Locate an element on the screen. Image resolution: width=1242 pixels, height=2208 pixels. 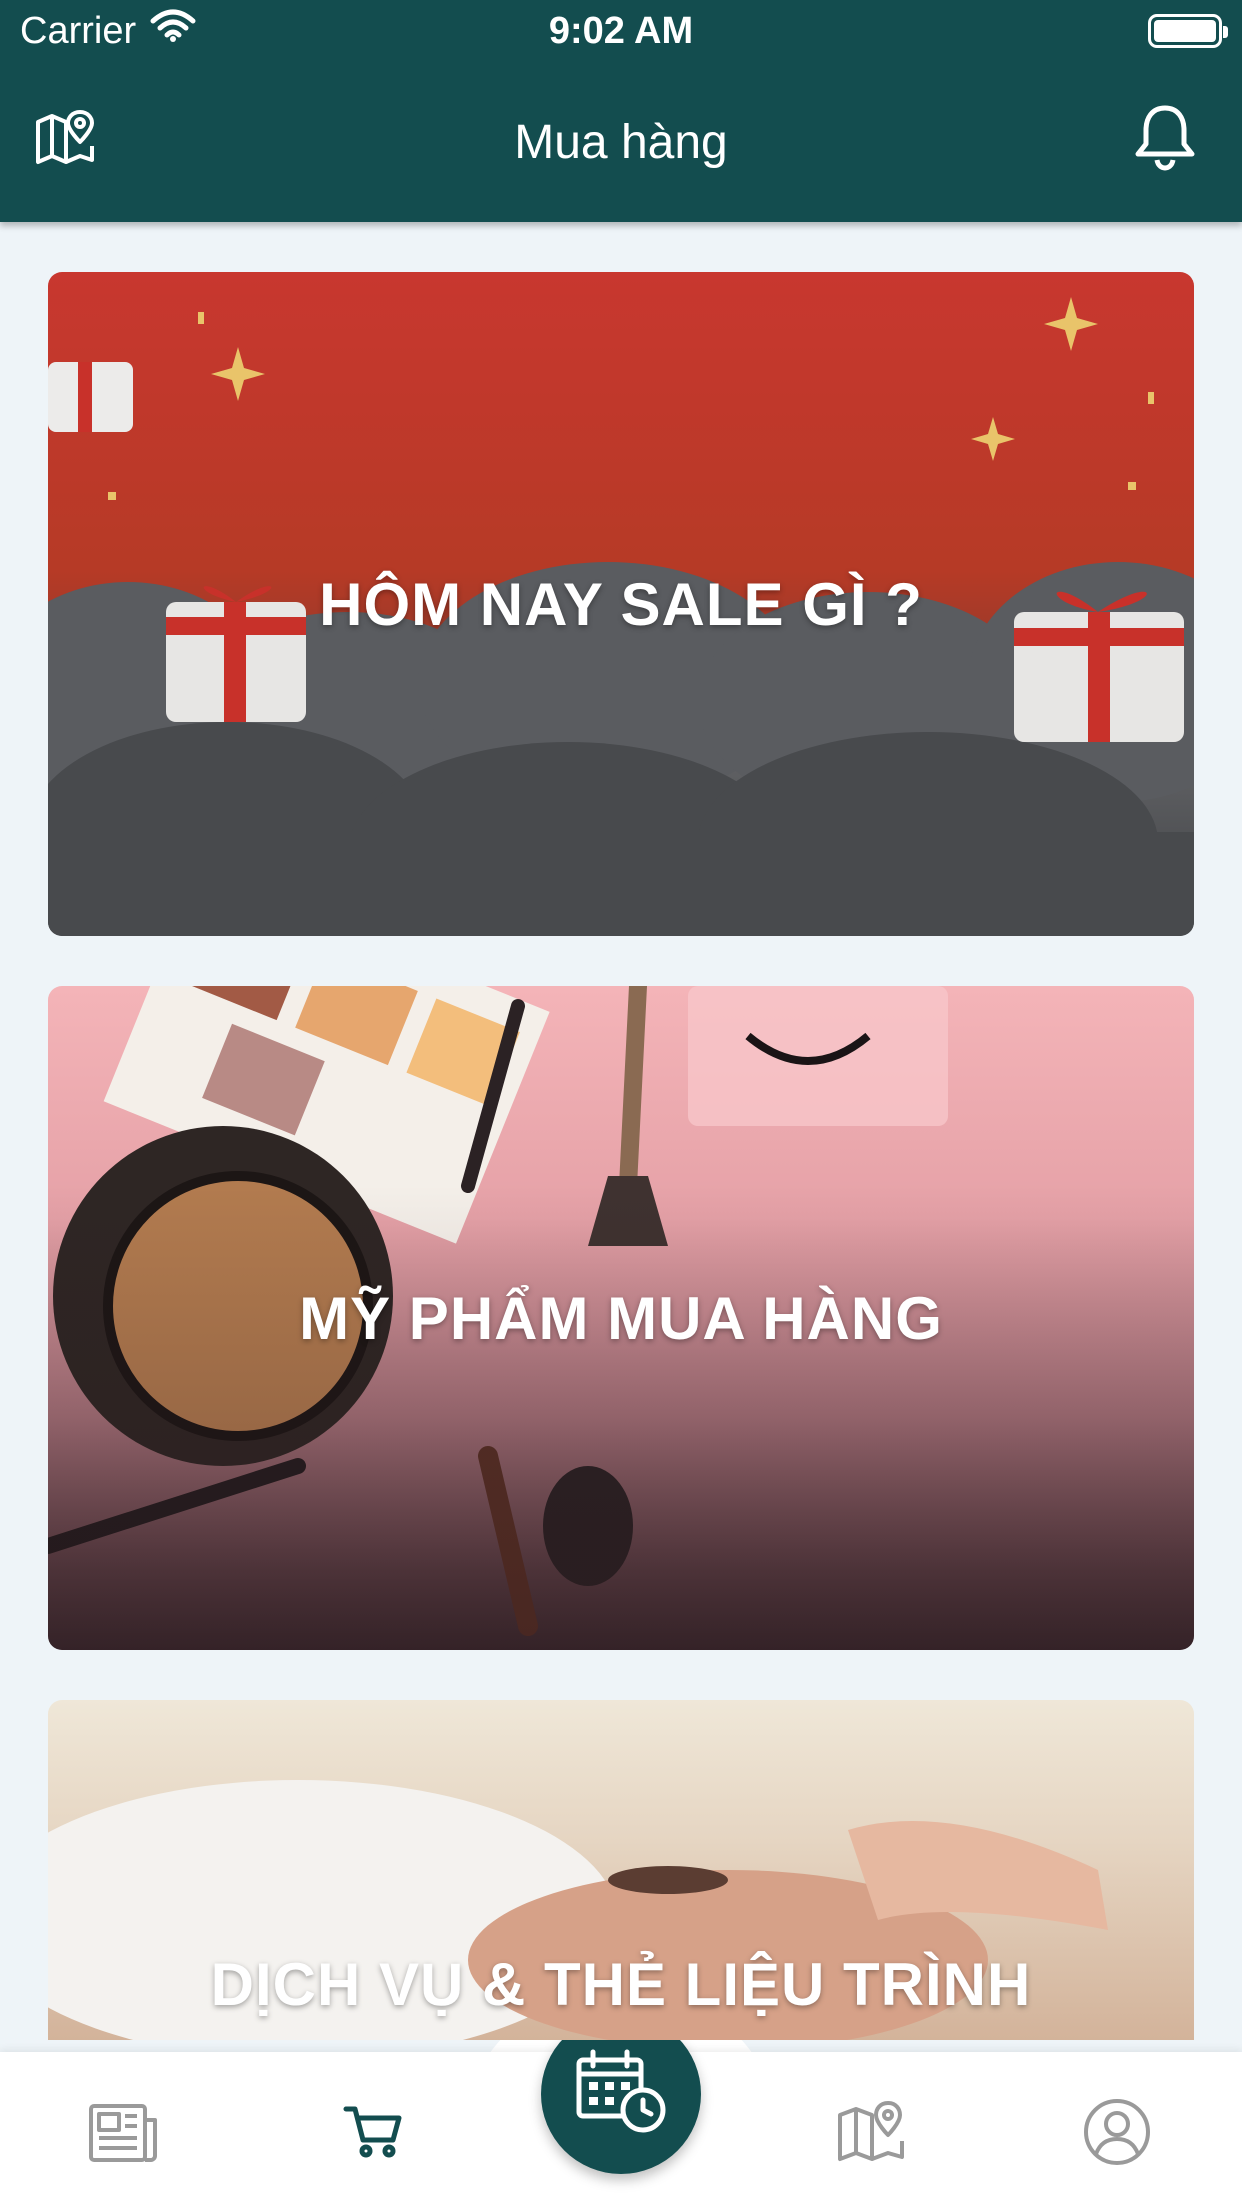
cart-icon is located at coordinates (373, 2134).